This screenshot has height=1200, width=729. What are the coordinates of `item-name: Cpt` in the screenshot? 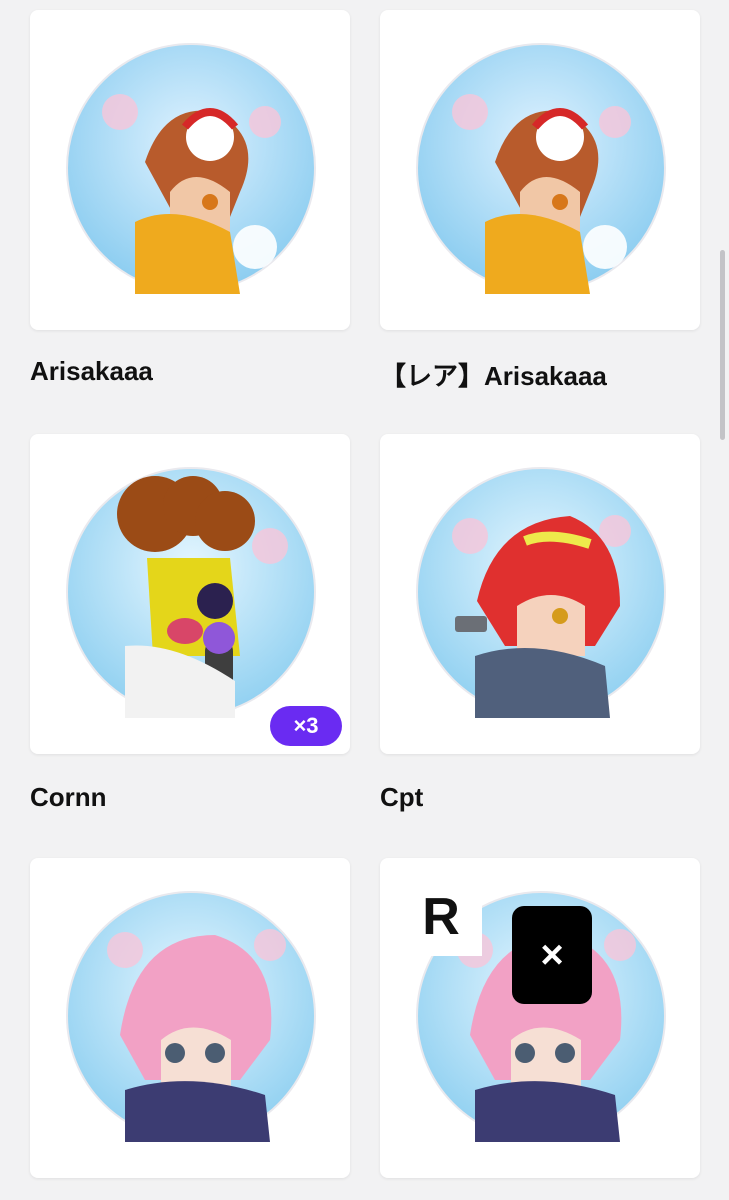 It's located at (402, 797).